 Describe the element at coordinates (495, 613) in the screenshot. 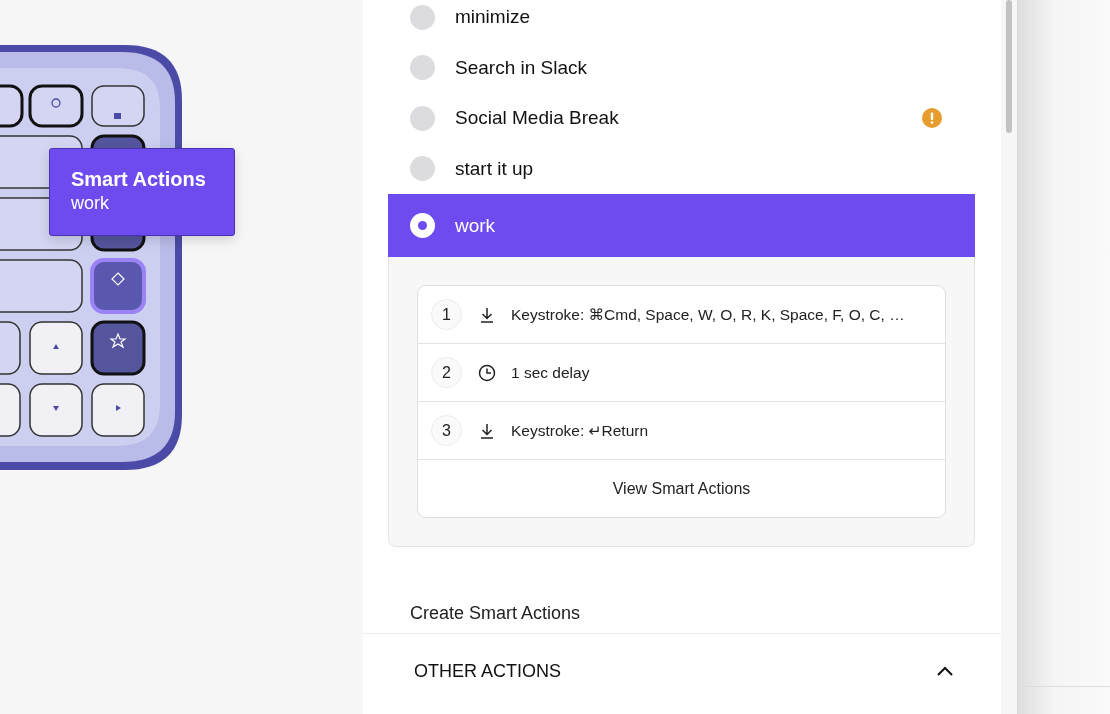

I see `create-smart-actions-link: Create Smart Actions` at that location.